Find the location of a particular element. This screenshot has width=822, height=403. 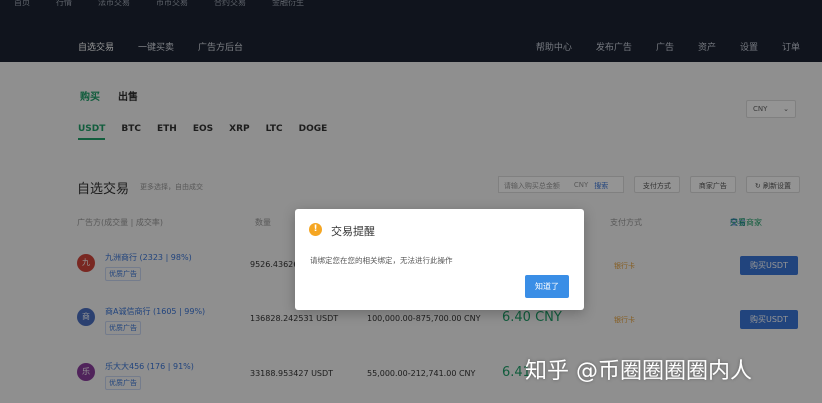

warning-icon: ! is located at coordinates (315, 229).